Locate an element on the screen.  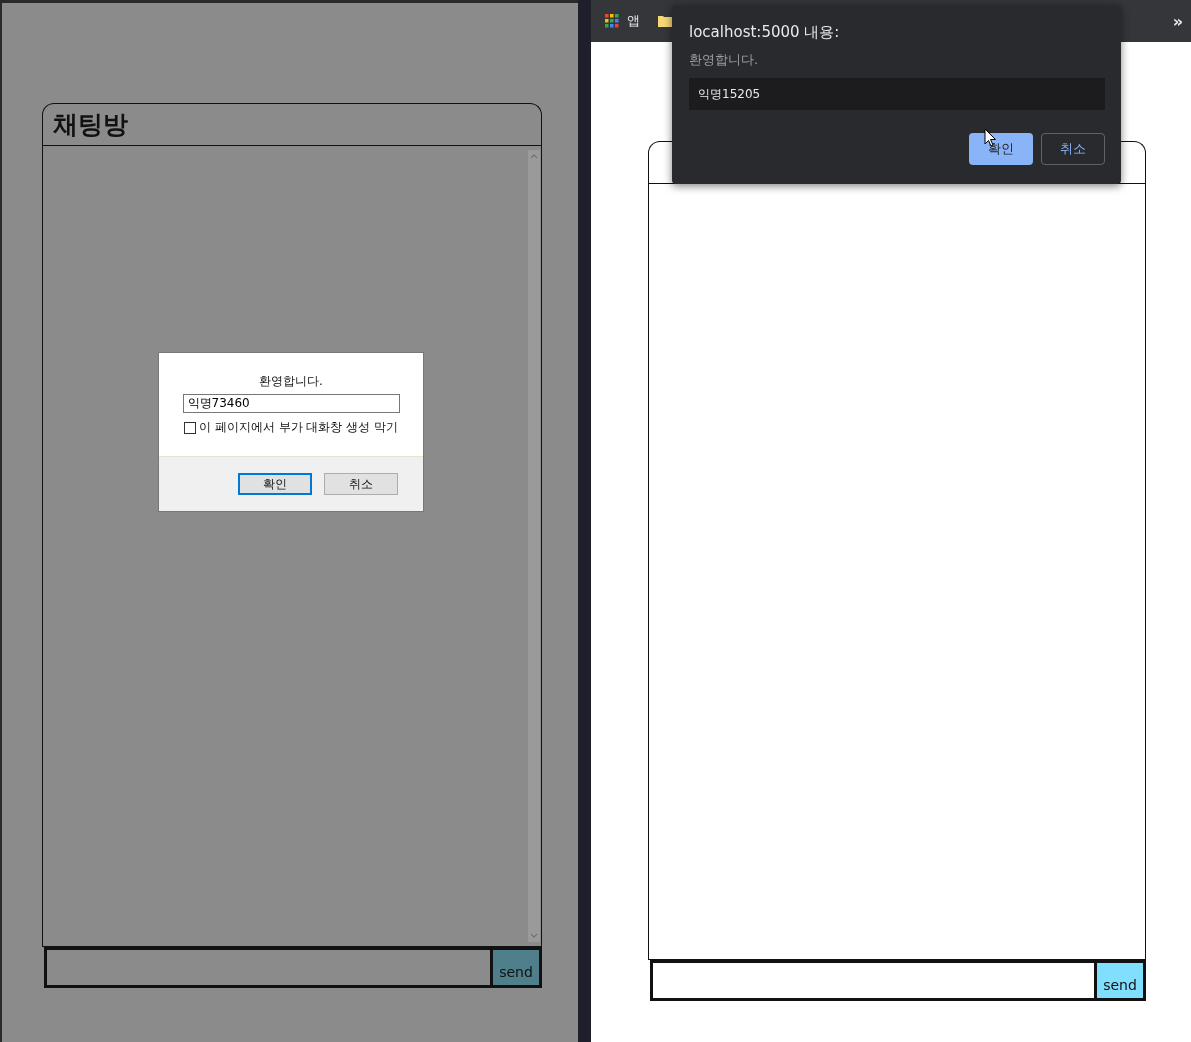
bookmark-label: 앱 is located at coordinates (633, 21).